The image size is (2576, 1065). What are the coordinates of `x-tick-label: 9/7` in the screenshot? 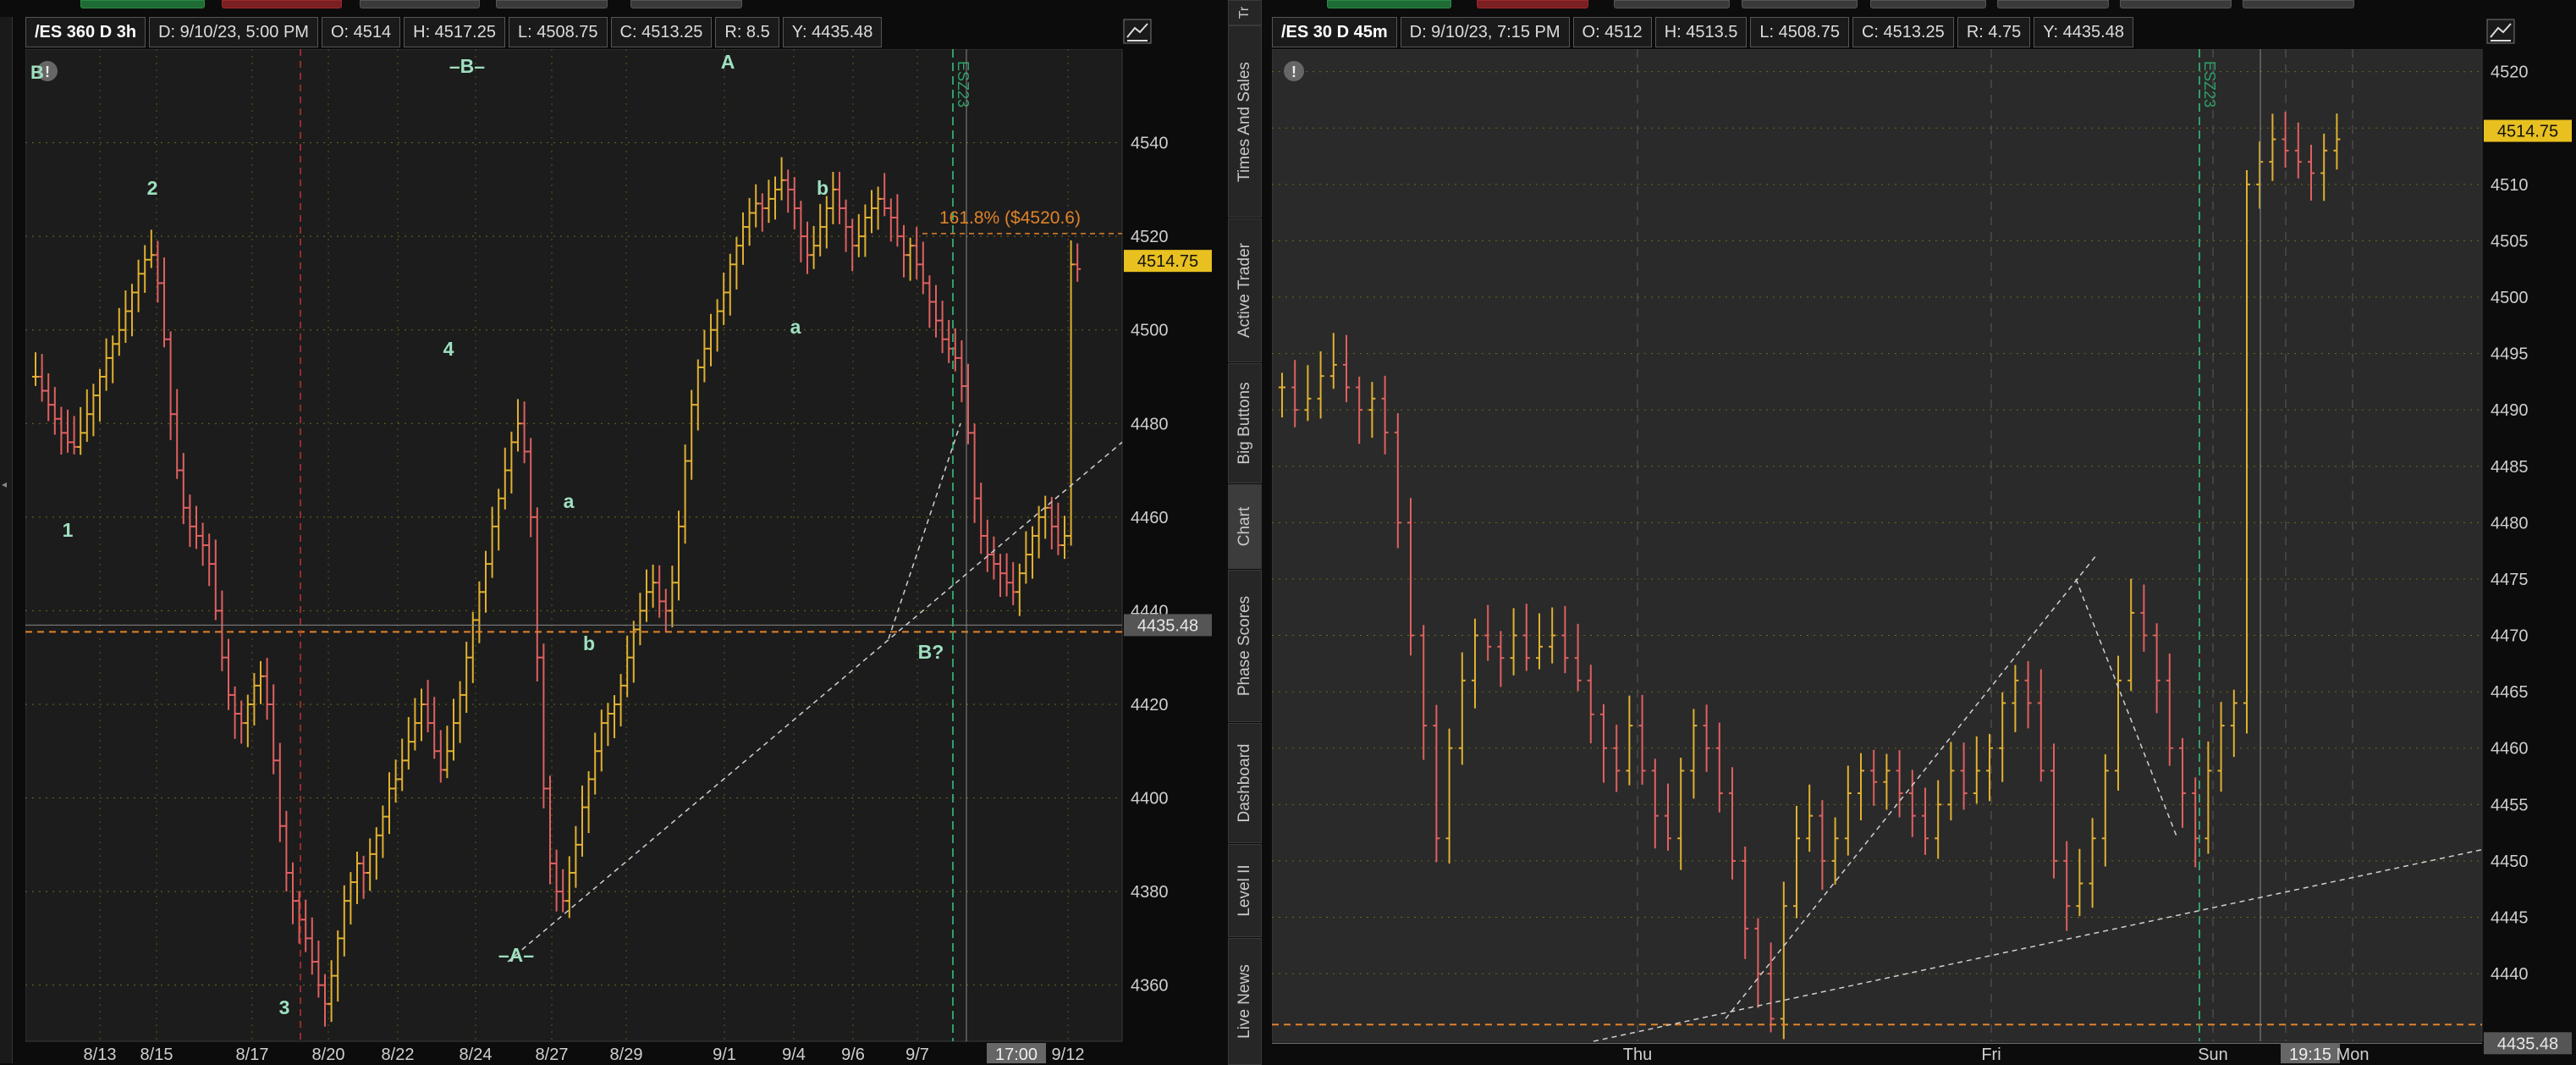 It's located at (917, 1054).